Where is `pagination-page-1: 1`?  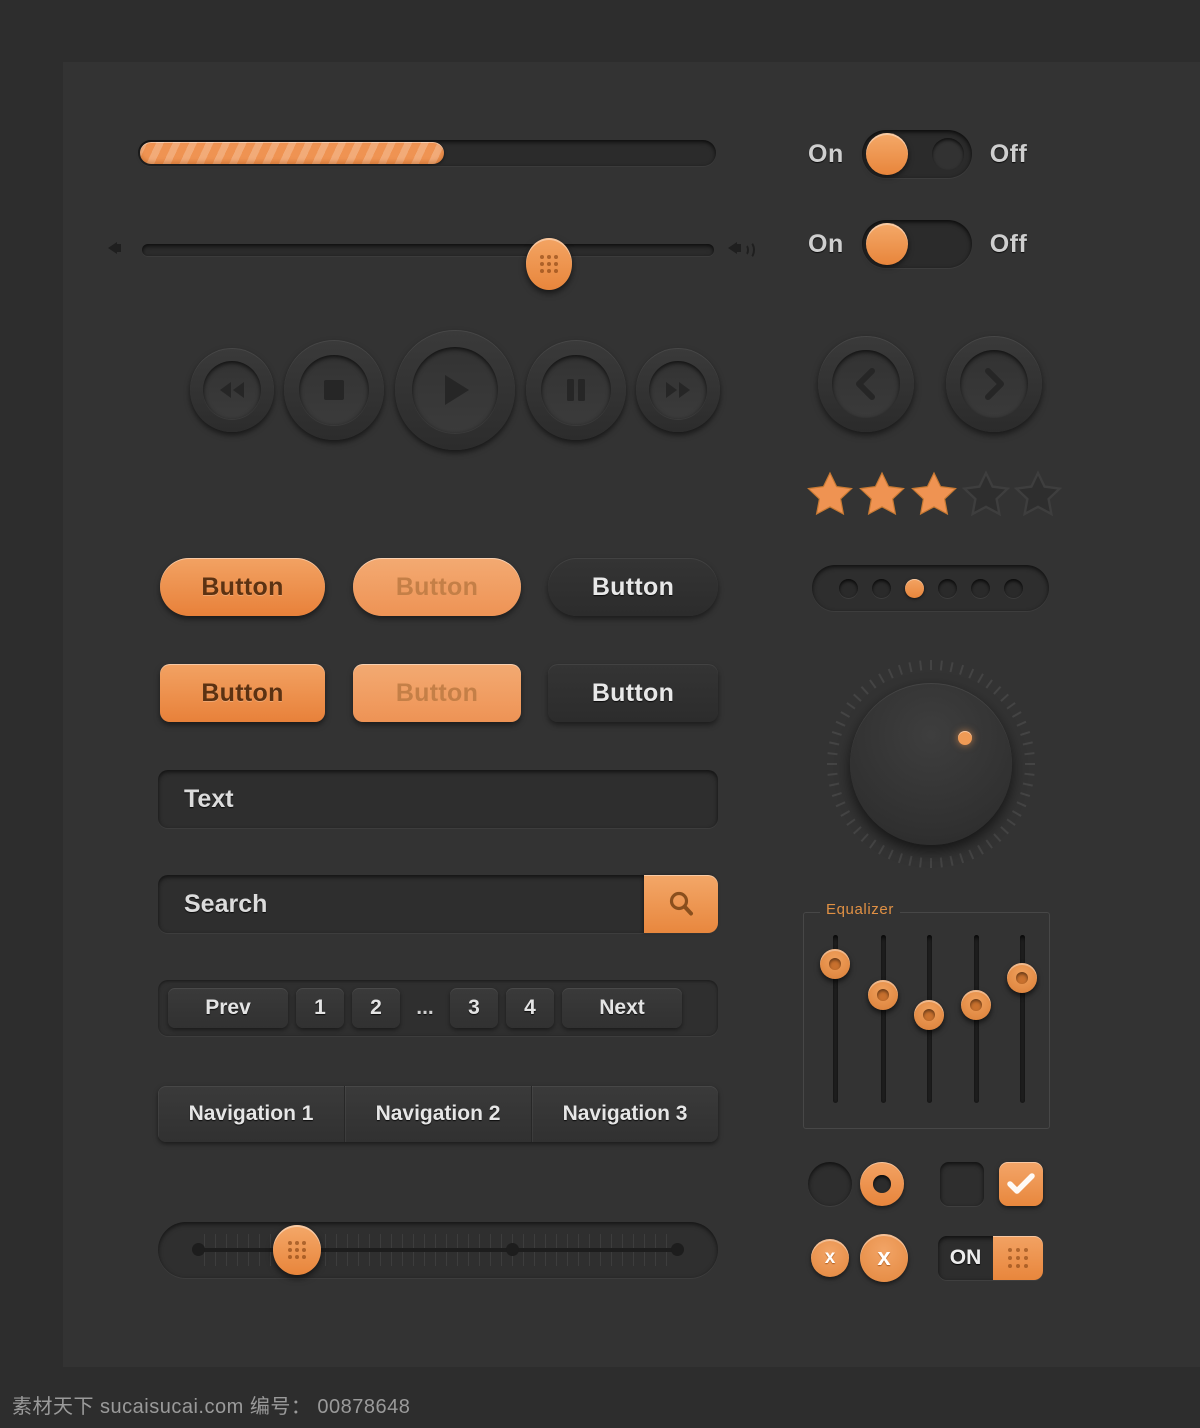 pagination-page-1: 1 is located at coordinates (320, 1008).